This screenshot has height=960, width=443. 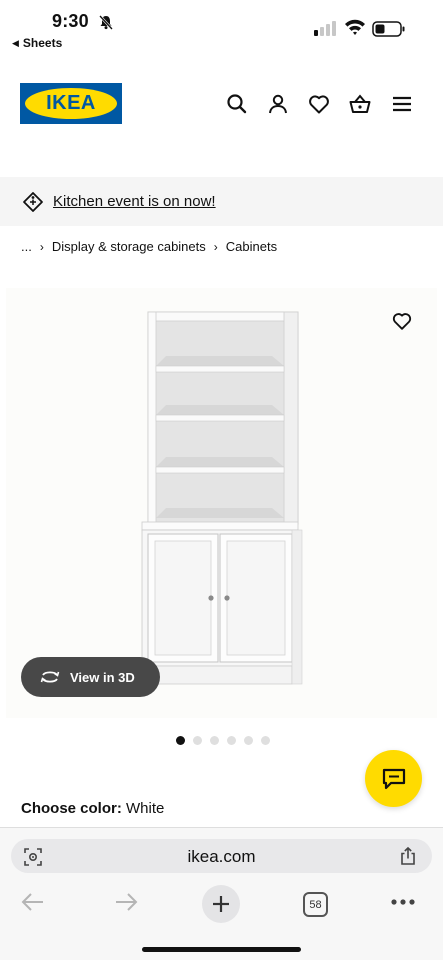 What do you see at coordinates (129, 246) in the screenshot?
I see `breadcrumb-item-display-storage: Display & storage cabinets` at bounding box center [129, 246].